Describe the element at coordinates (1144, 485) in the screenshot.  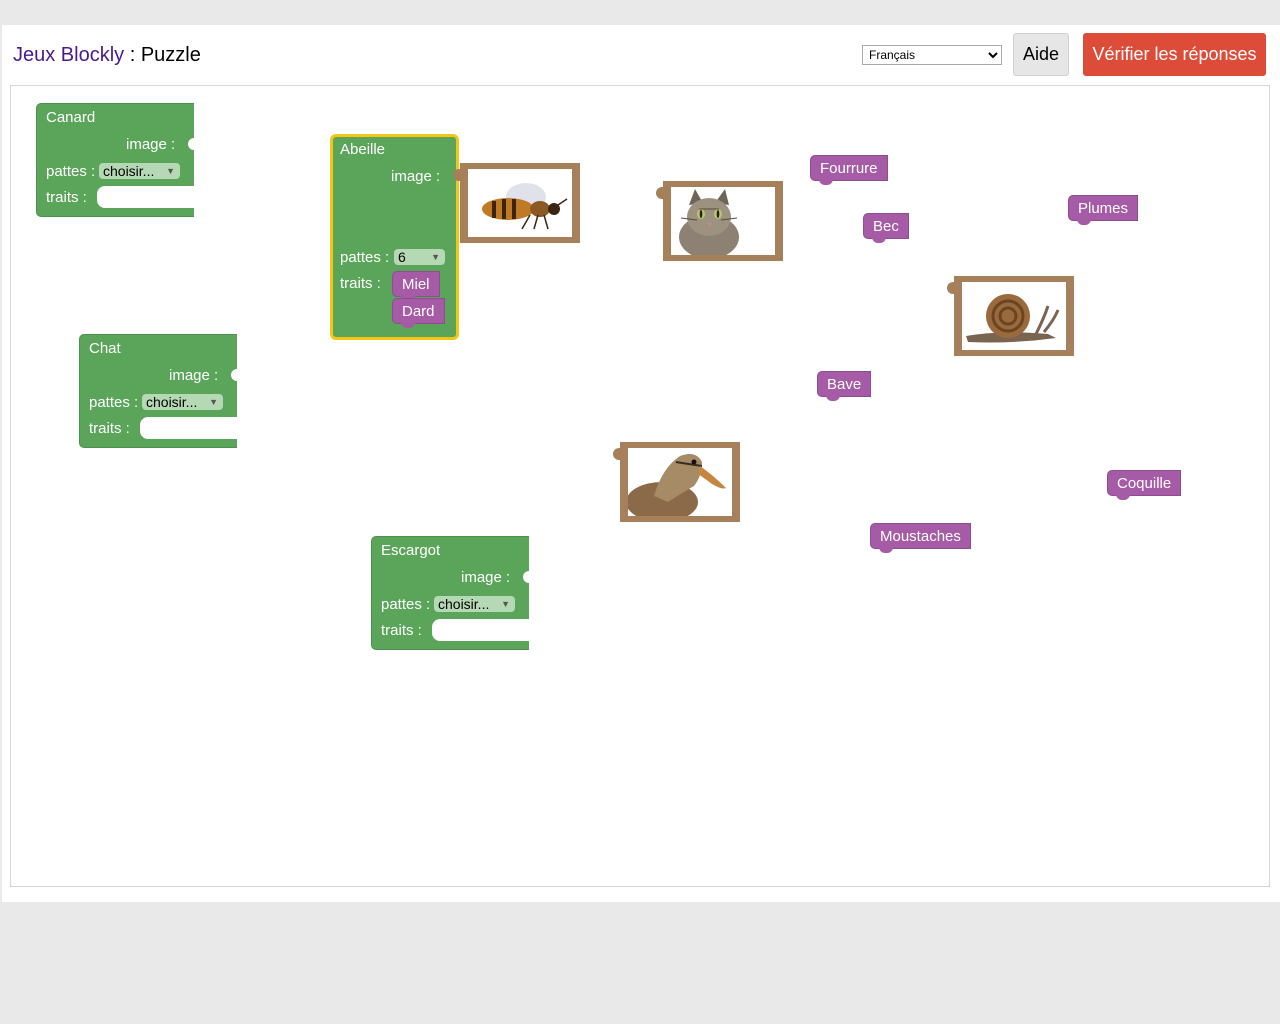
I see `trait-block-coquille: Coquille` at that location.